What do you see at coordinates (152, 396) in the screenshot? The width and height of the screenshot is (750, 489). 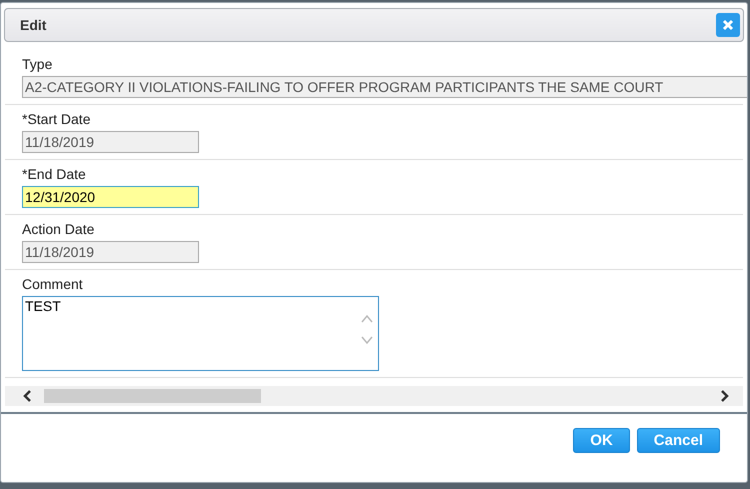 I see `scroll-thumb` at bounding box center [152, 396].